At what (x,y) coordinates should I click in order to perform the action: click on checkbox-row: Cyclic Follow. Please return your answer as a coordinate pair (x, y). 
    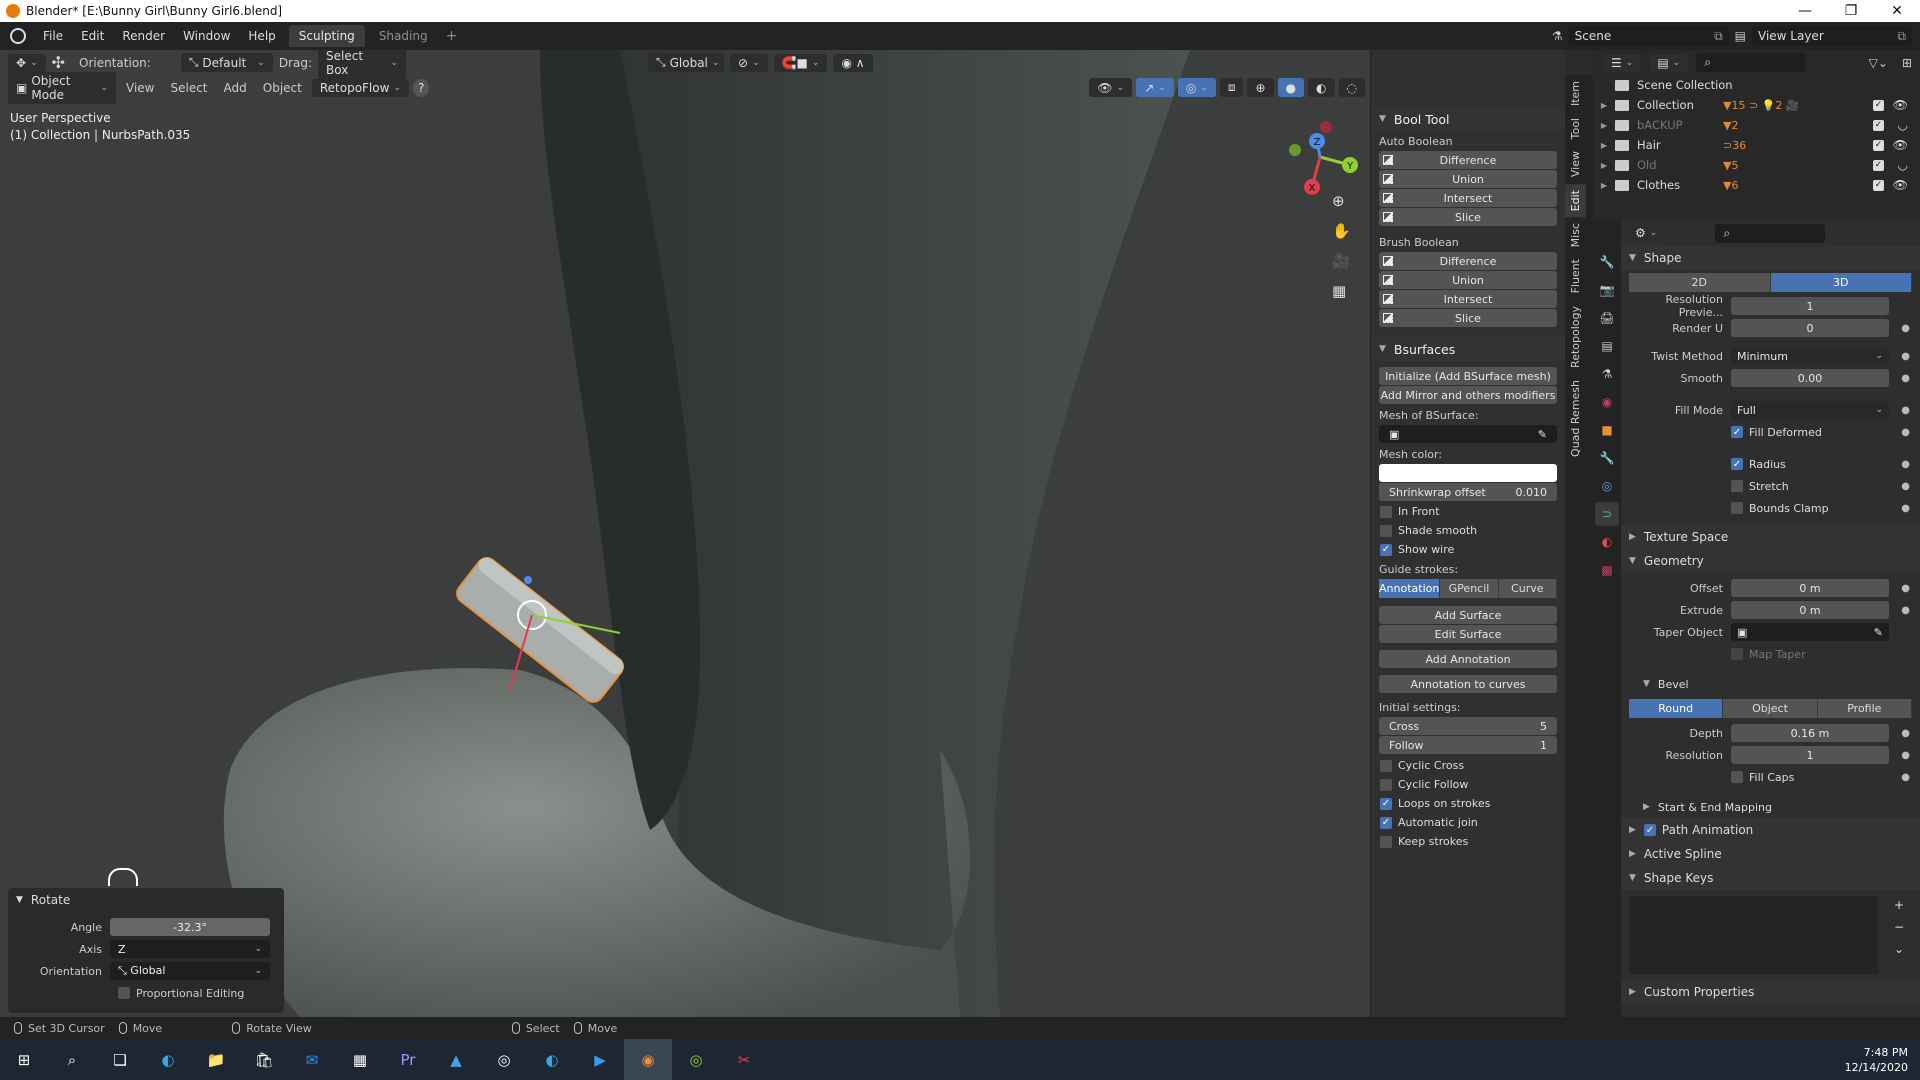
    Looking at the image, I should click on (1468, 784).